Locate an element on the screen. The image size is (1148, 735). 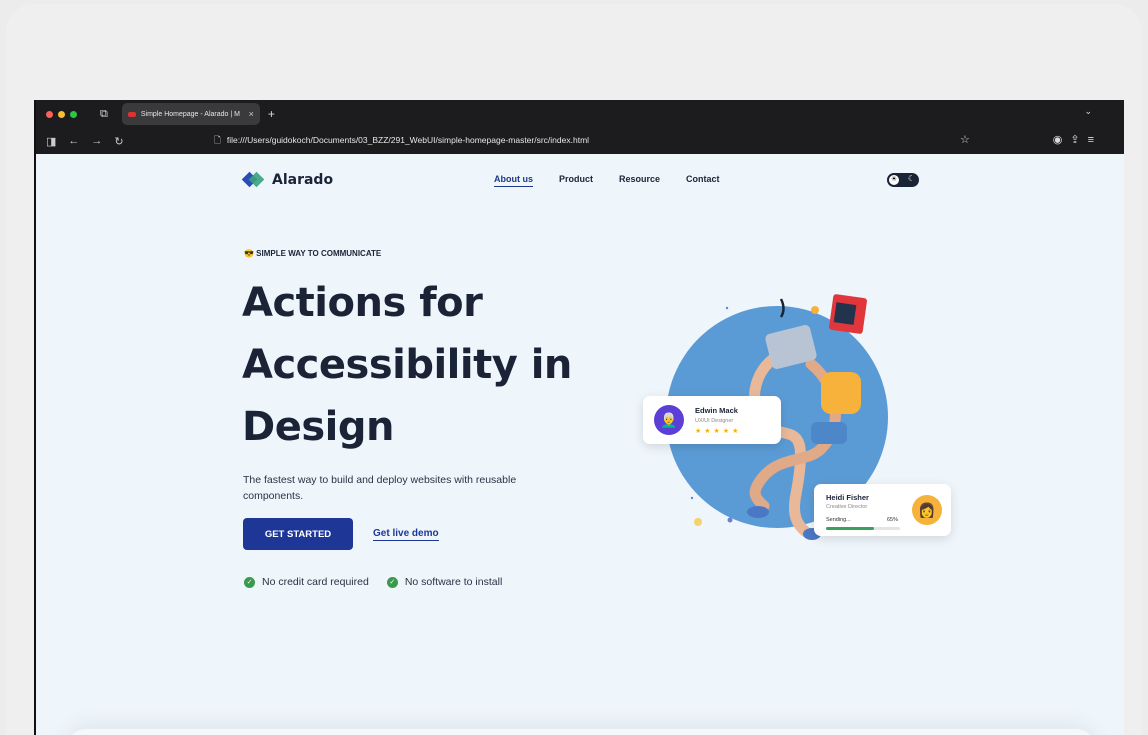
check-label: No software to install is located at coordinates (453, 582).